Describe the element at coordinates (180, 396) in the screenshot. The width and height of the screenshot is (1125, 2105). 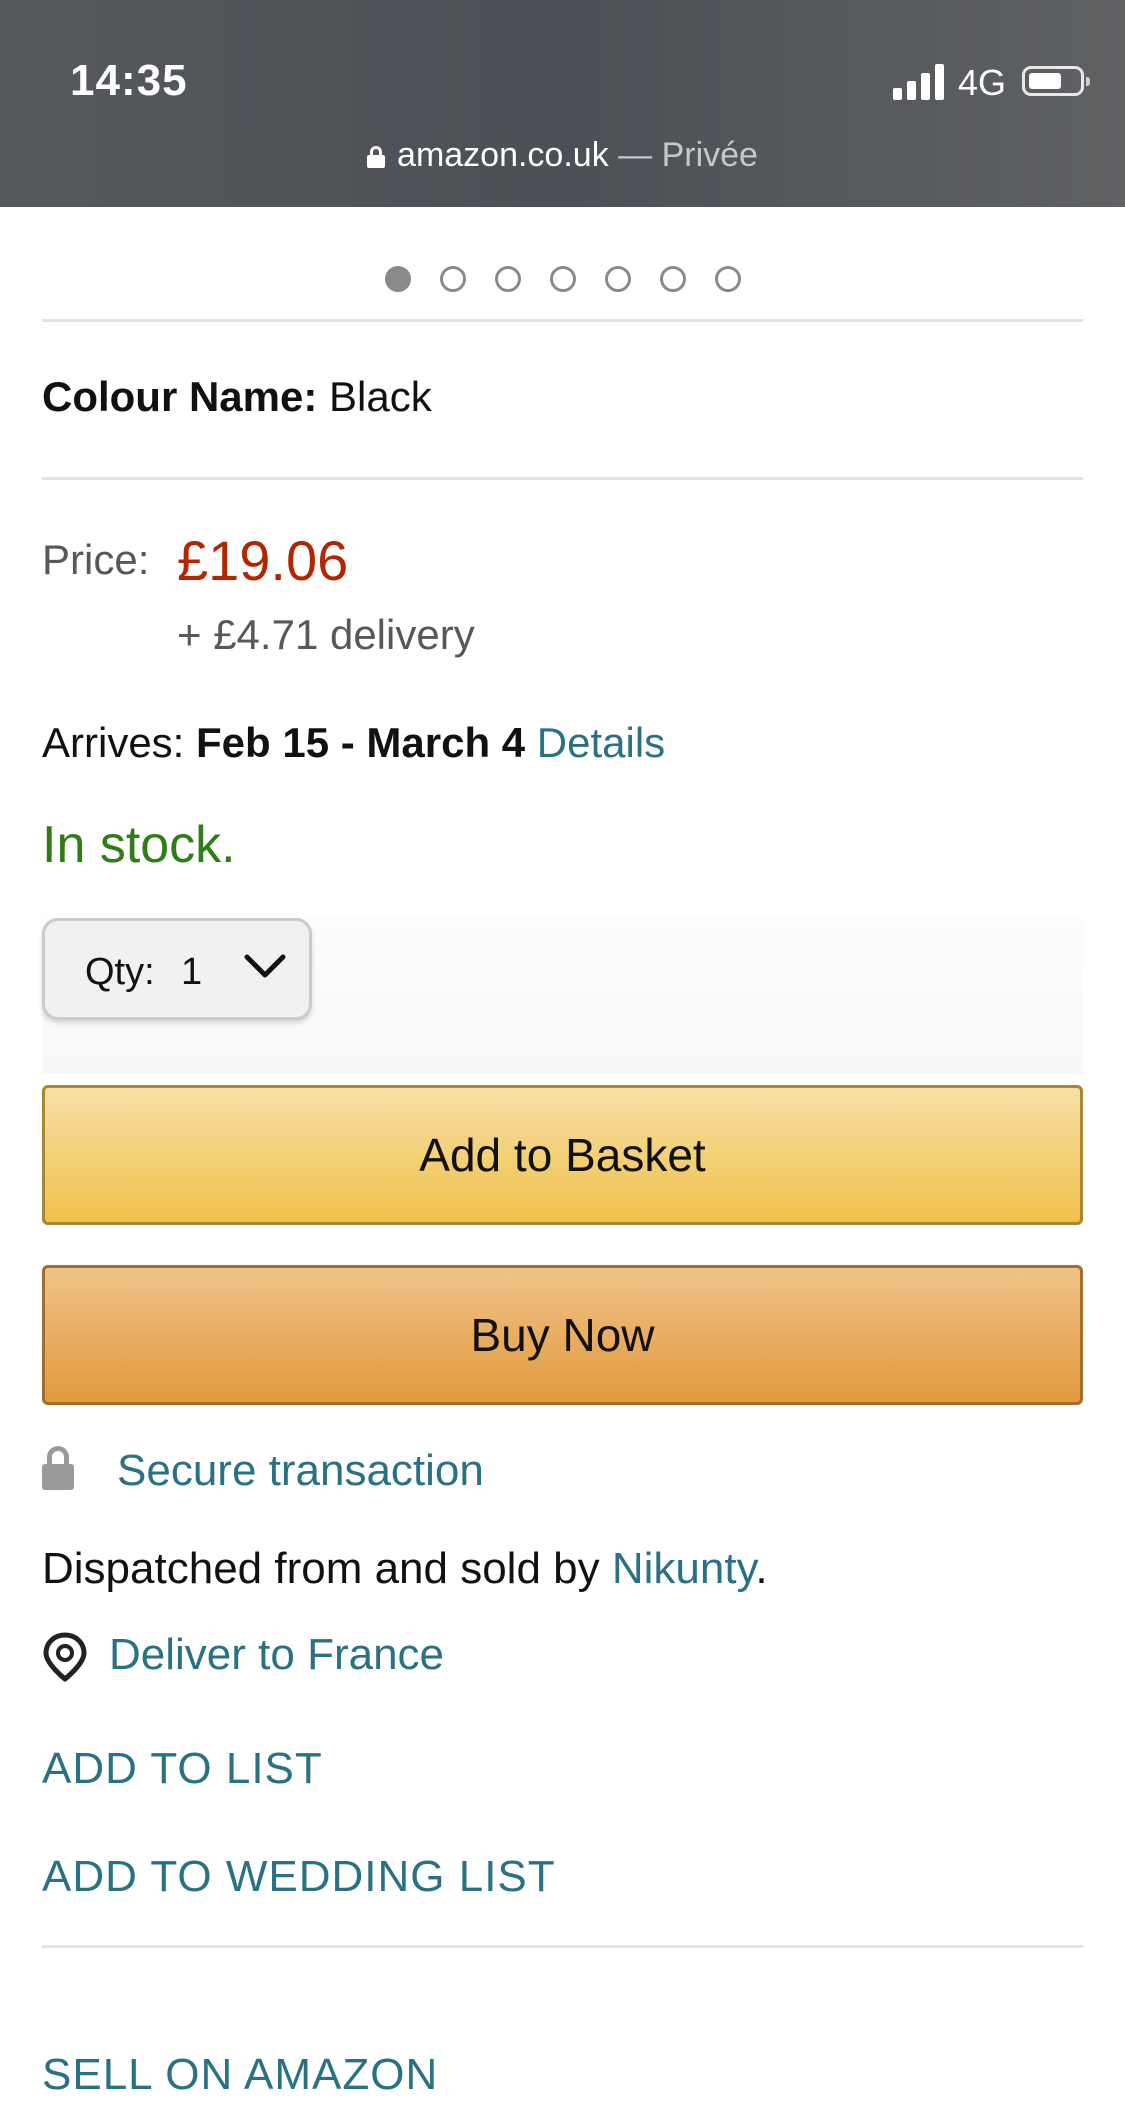
I see `colour-label: Colour Name:` at that location.